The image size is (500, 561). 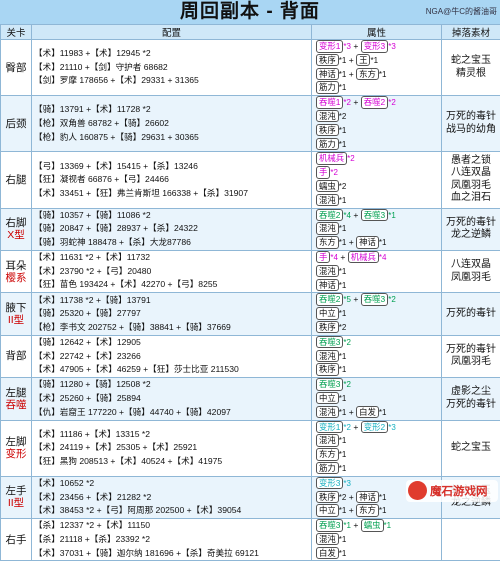 What do you see at coordinates (378, 103) in the screenshot?
I see `attribute-line: 吞噬1*2 + 吞噬2*2` at bounding box center [378, 103].